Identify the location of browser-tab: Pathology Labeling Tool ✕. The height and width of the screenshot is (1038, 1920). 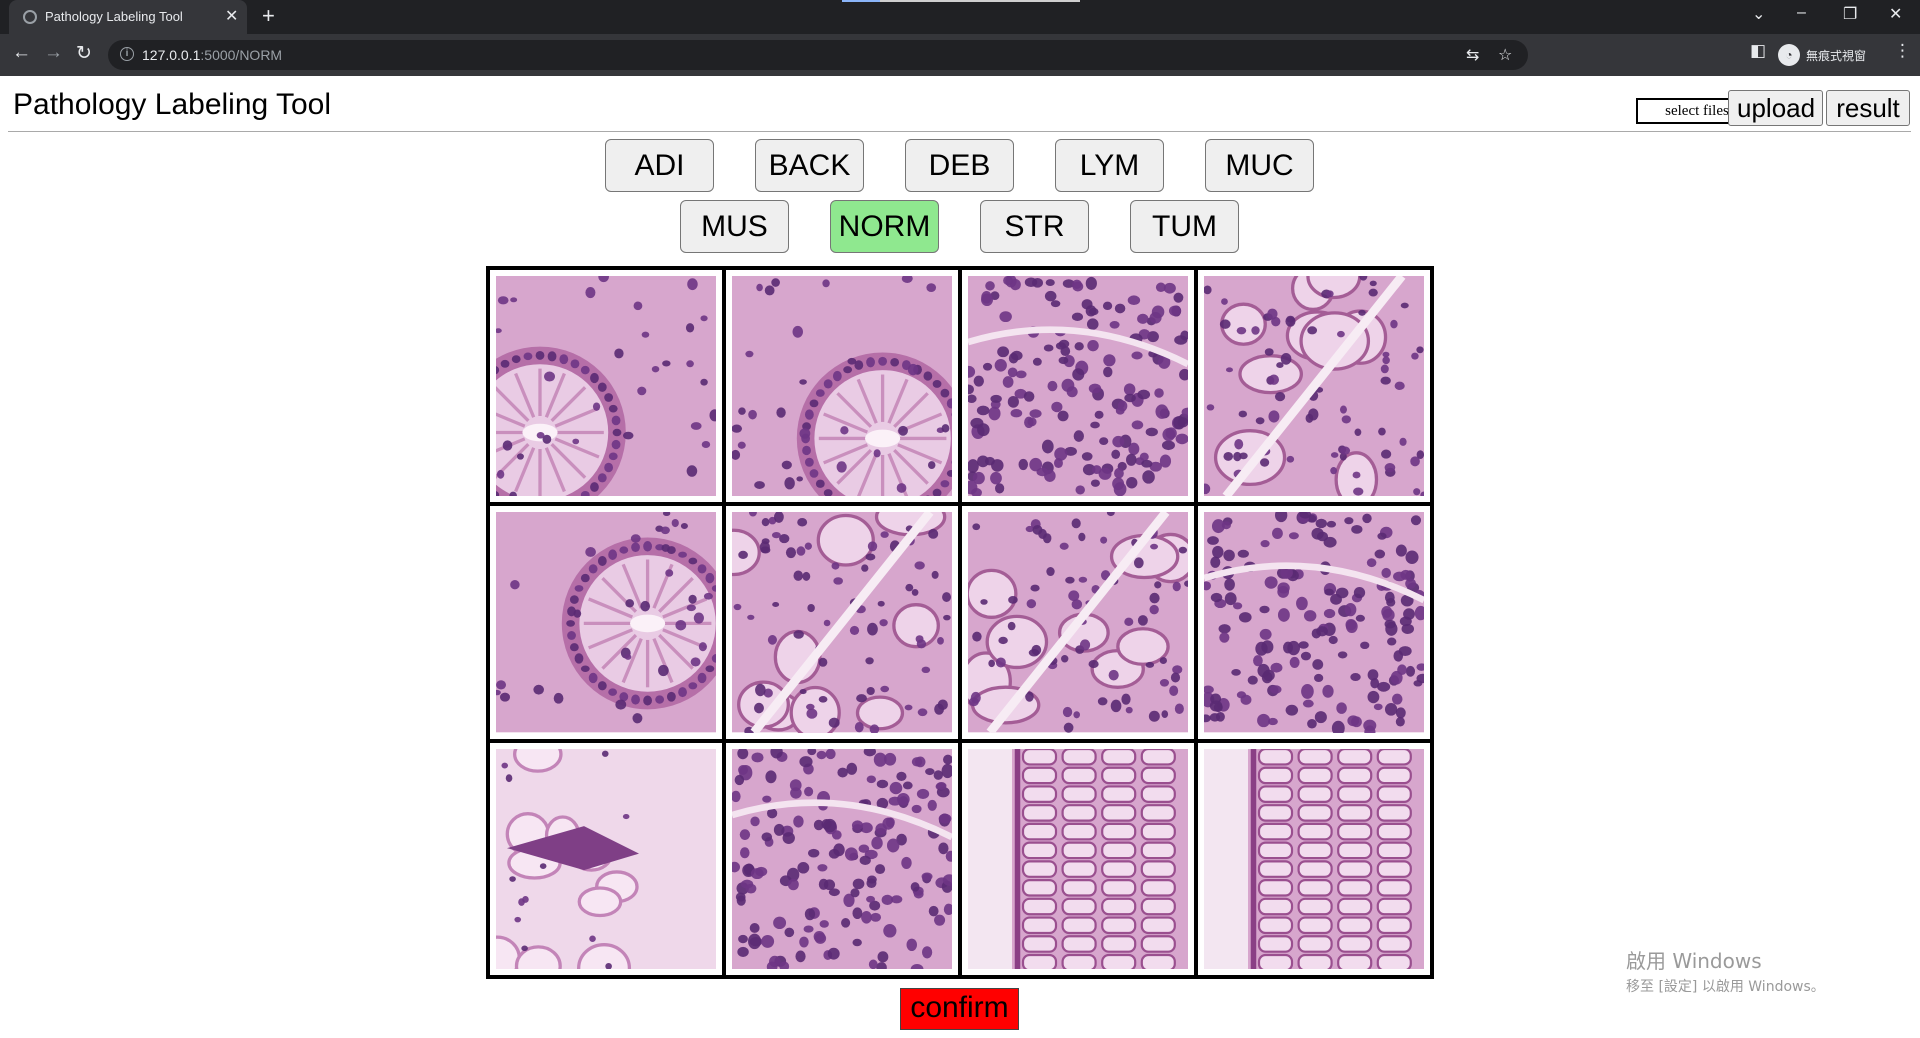
(128, 17).